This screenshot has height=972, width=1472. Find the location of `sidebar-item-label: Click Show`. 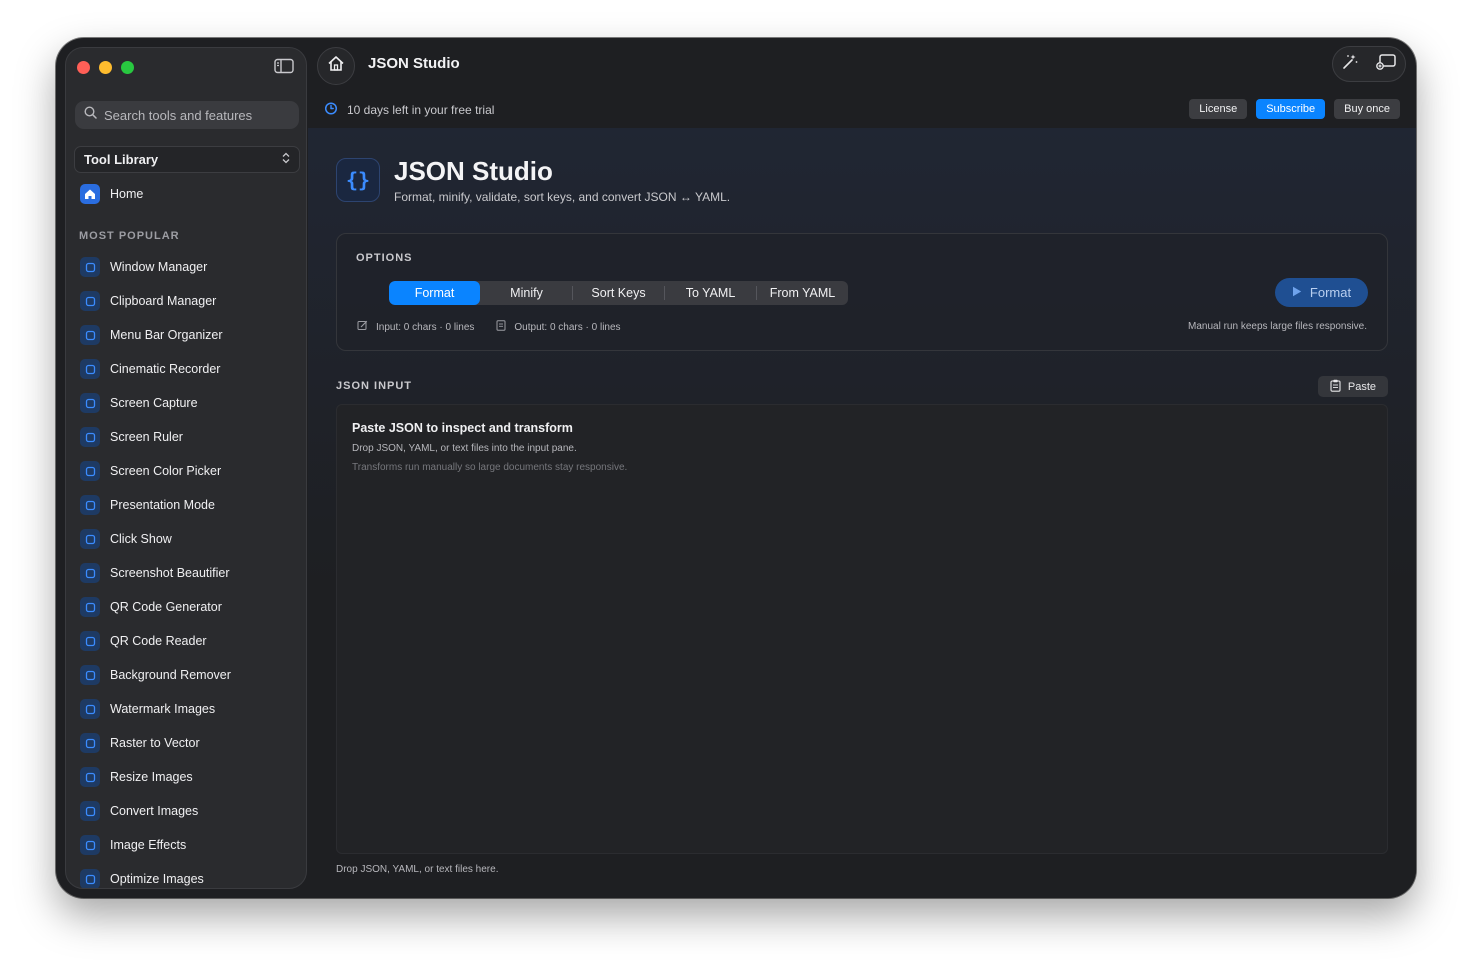

sidebar-item-label: Click Show is located at coordinates (141, 539).